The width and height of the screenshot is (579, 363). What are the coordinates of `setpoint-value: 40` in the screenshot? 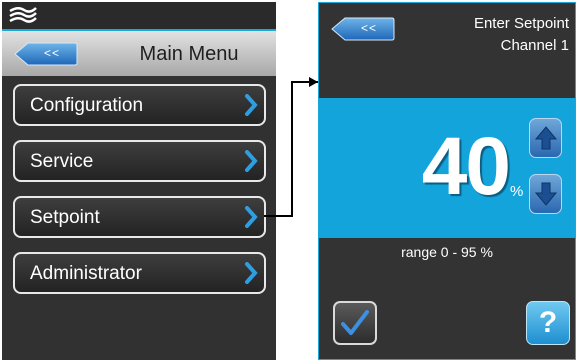 It's located at (466, 166).